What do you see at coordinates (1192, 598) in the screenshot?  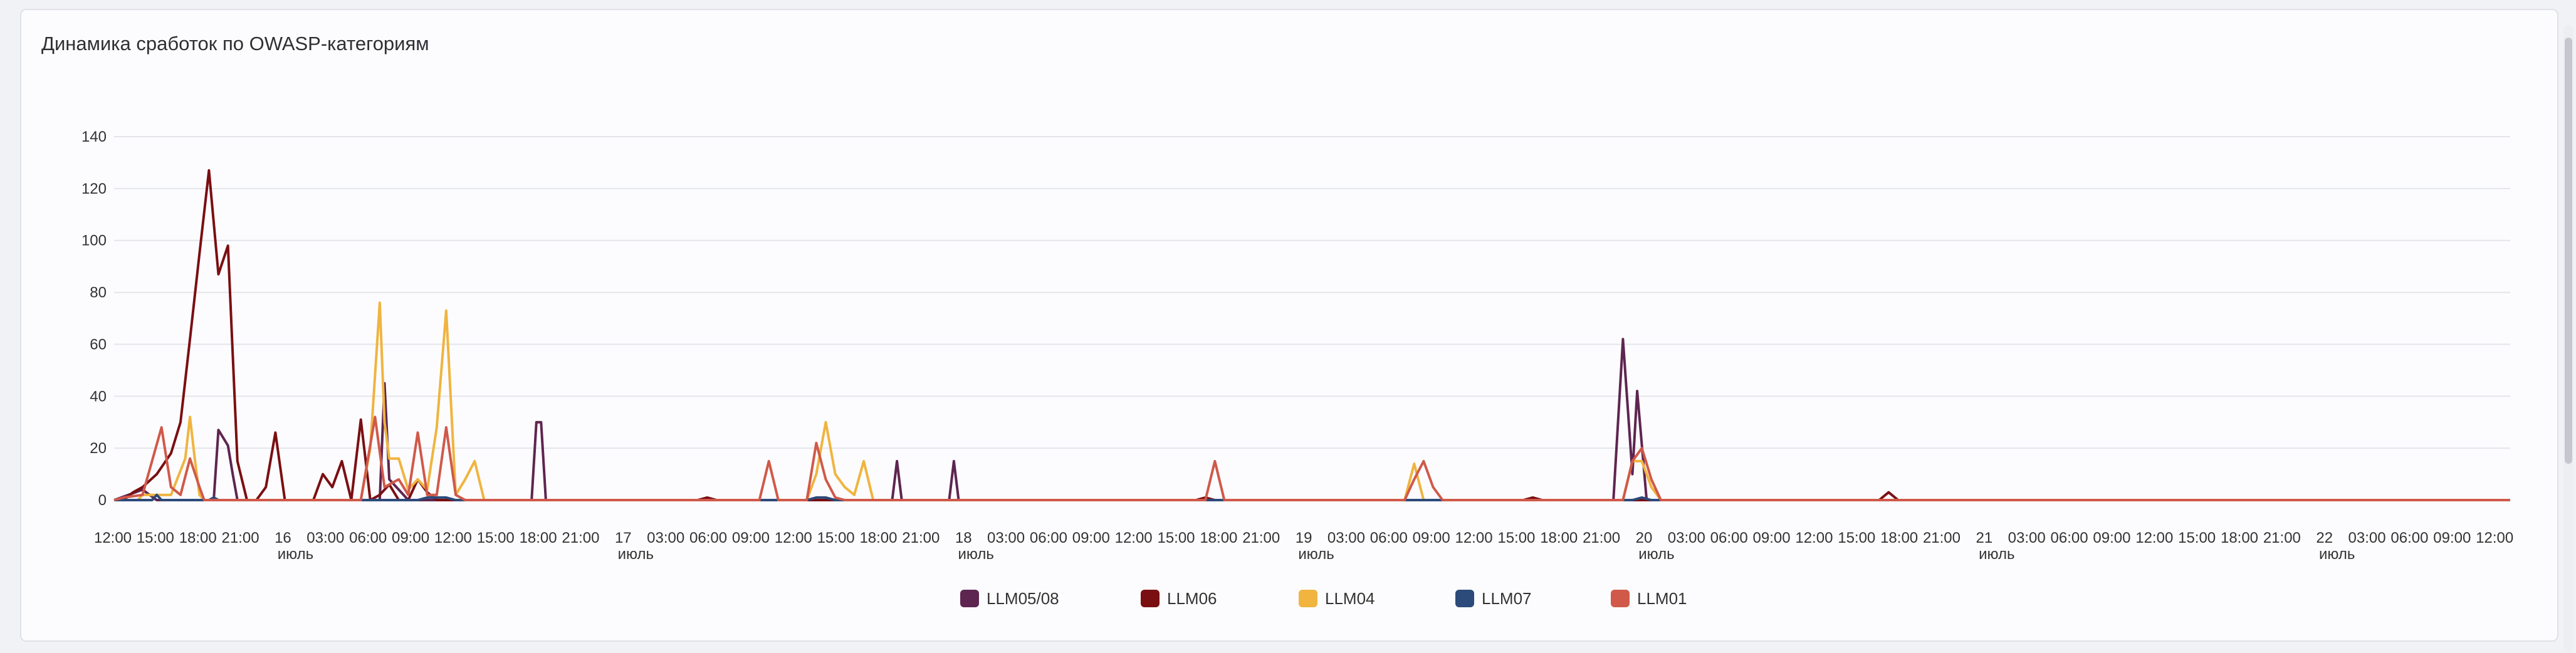 I see `legend-label: LLM06` at bounding box center [1192, 598].